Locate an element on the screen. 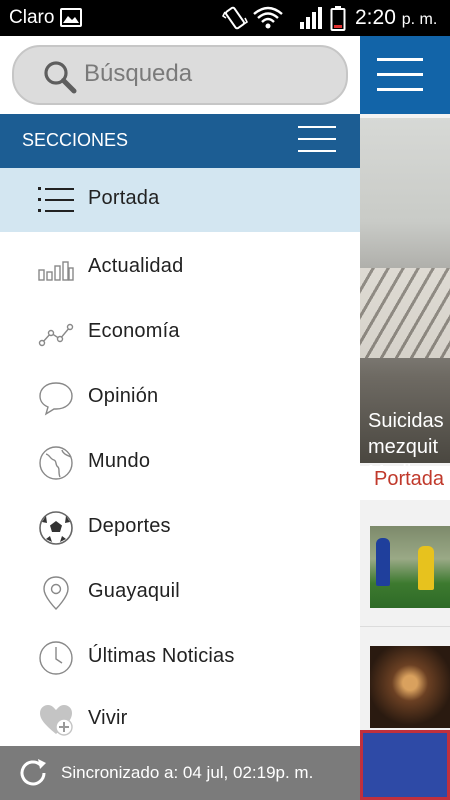 This screenshot has width=450, height=800. sections-header: SECCIONES is located at coordinates (180, 141).